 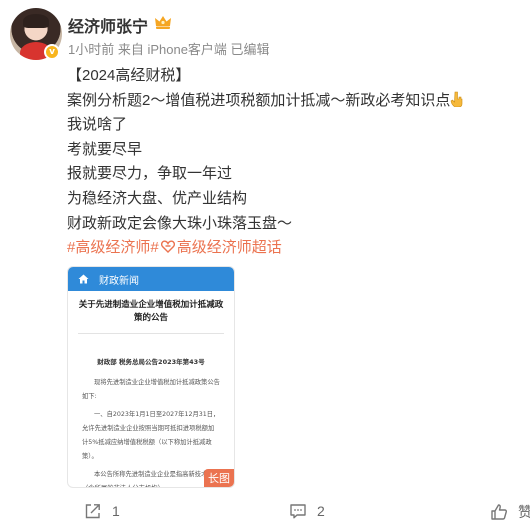 What do you see at coordinates (97, 125) in the screenshot?
I see `post-line: 我说啥了` at bounding box center [97, 125].